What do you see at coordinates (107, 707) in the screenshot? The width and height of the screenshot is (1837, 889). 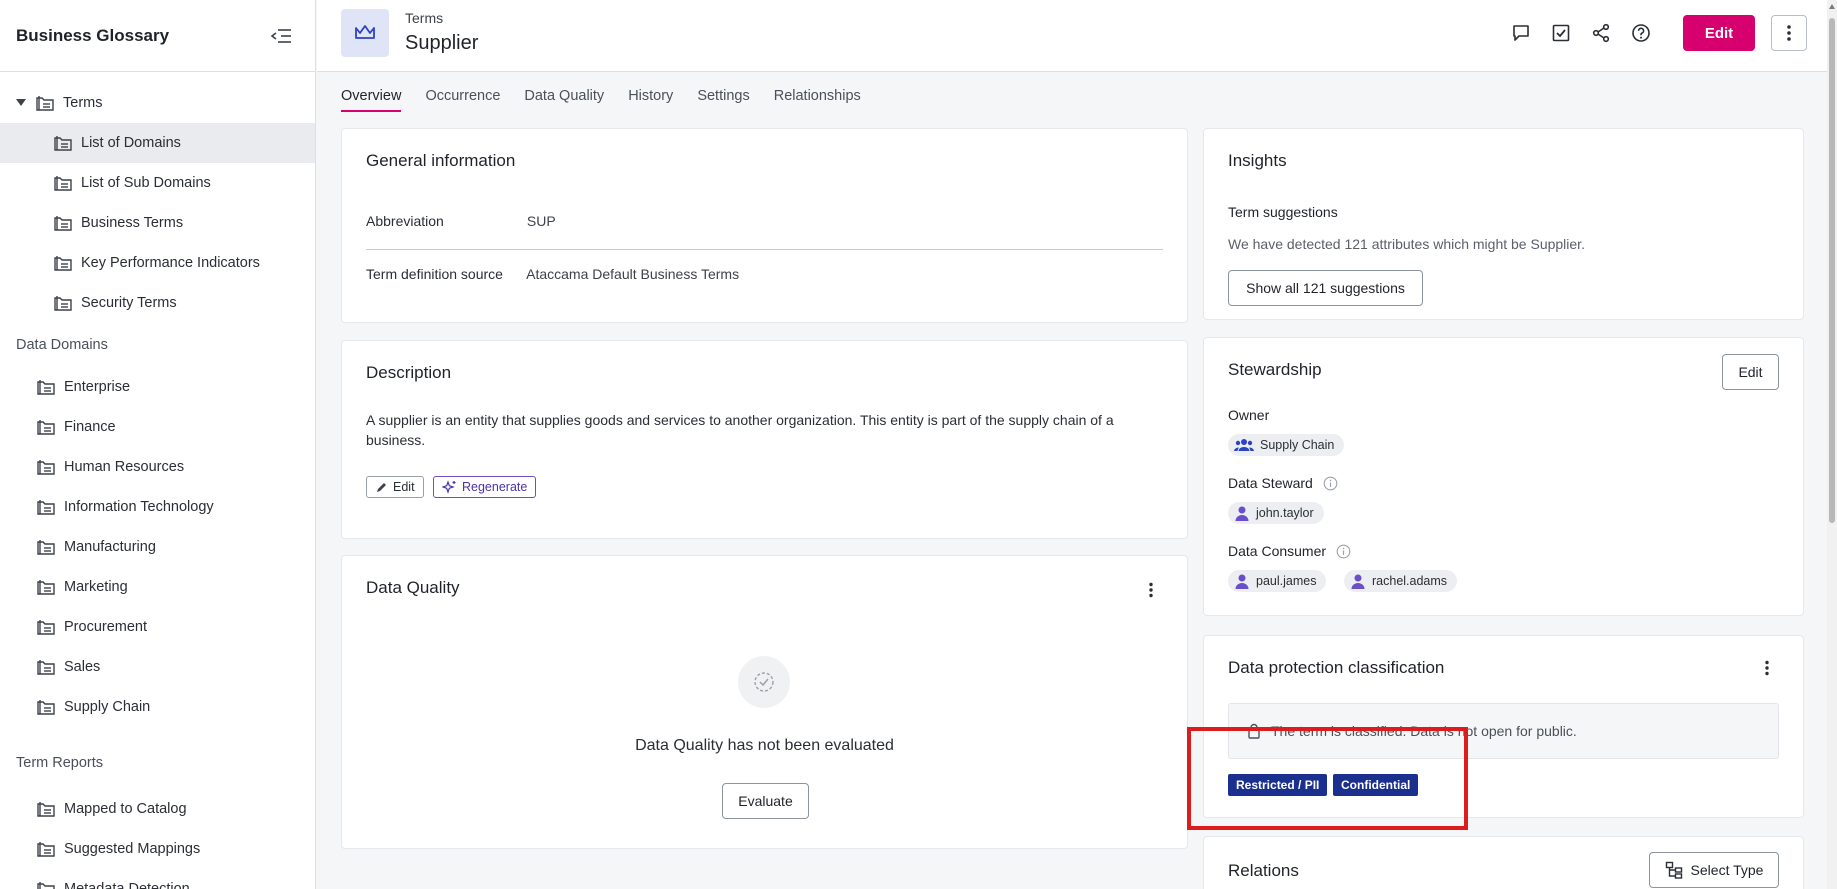 I see `sidebar-item-label: Supply Chain` at bounding box center [107, 707].